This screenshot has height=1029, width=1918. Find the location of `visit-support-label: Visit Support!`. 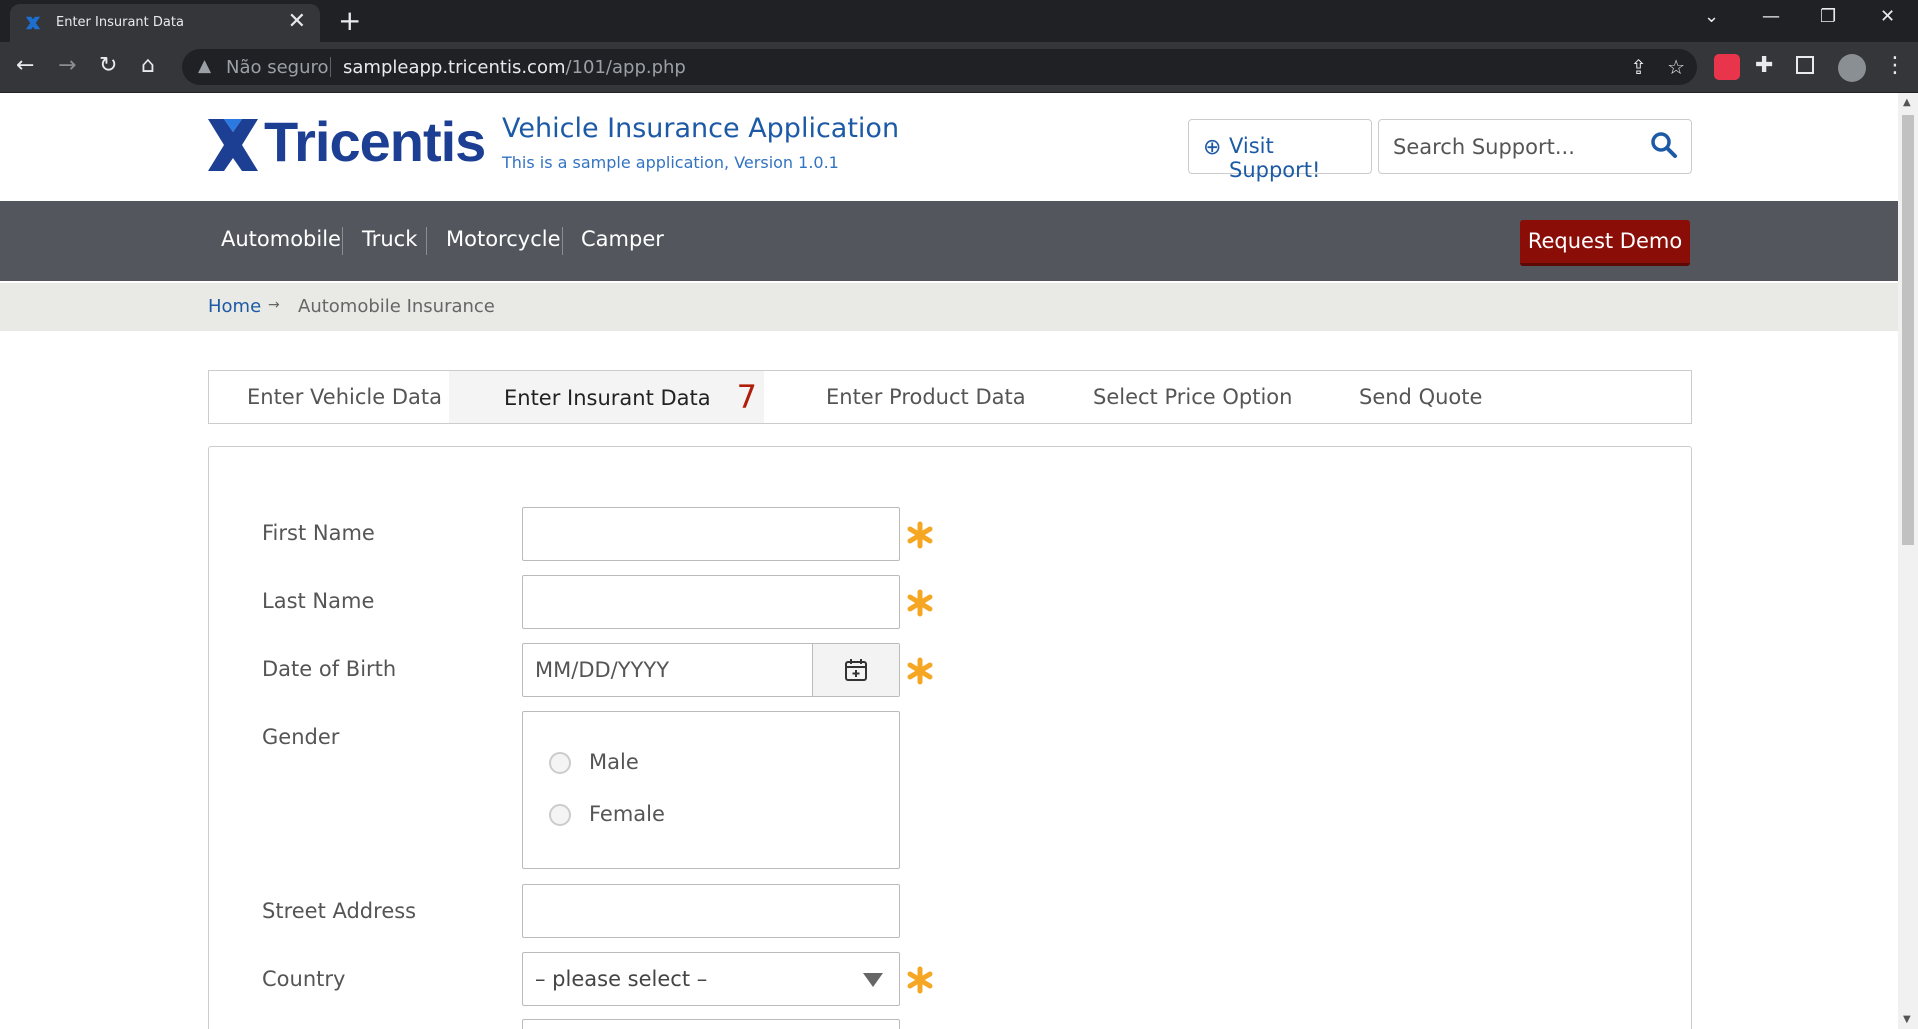

visit-support-label: Visit Support! is located at coordinates (1275, 158).